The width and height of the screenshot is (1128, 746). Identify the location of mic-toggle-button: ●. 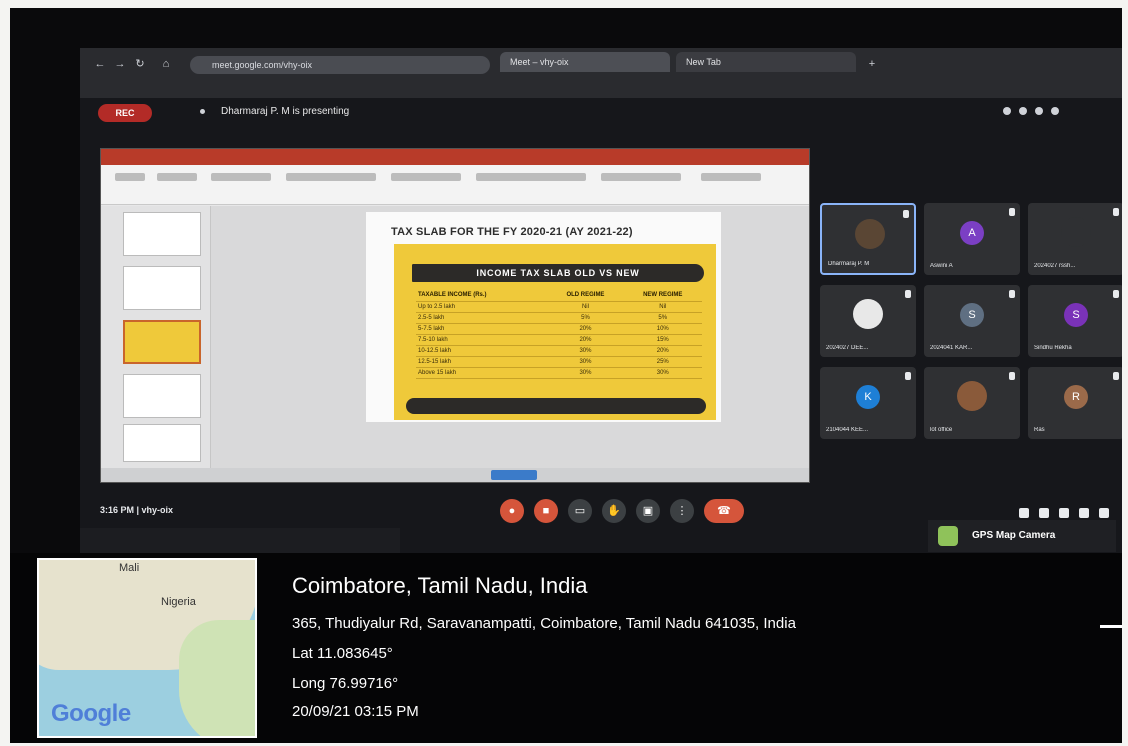
(512, 511).